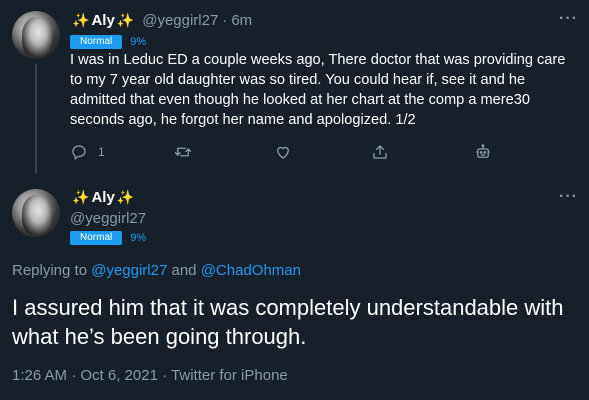  Describe the element at coordinates (119, 375) in the screenshot. I see `tweet-date: Oct 6, 2021` at that location.